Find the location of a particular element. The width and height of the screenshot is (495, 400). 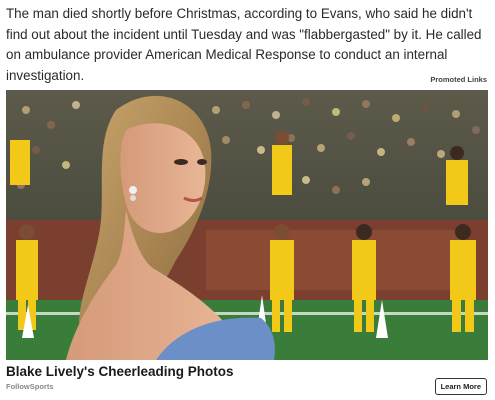

promoted-links-label: Promoted Links is located at coordinates (458, 79).